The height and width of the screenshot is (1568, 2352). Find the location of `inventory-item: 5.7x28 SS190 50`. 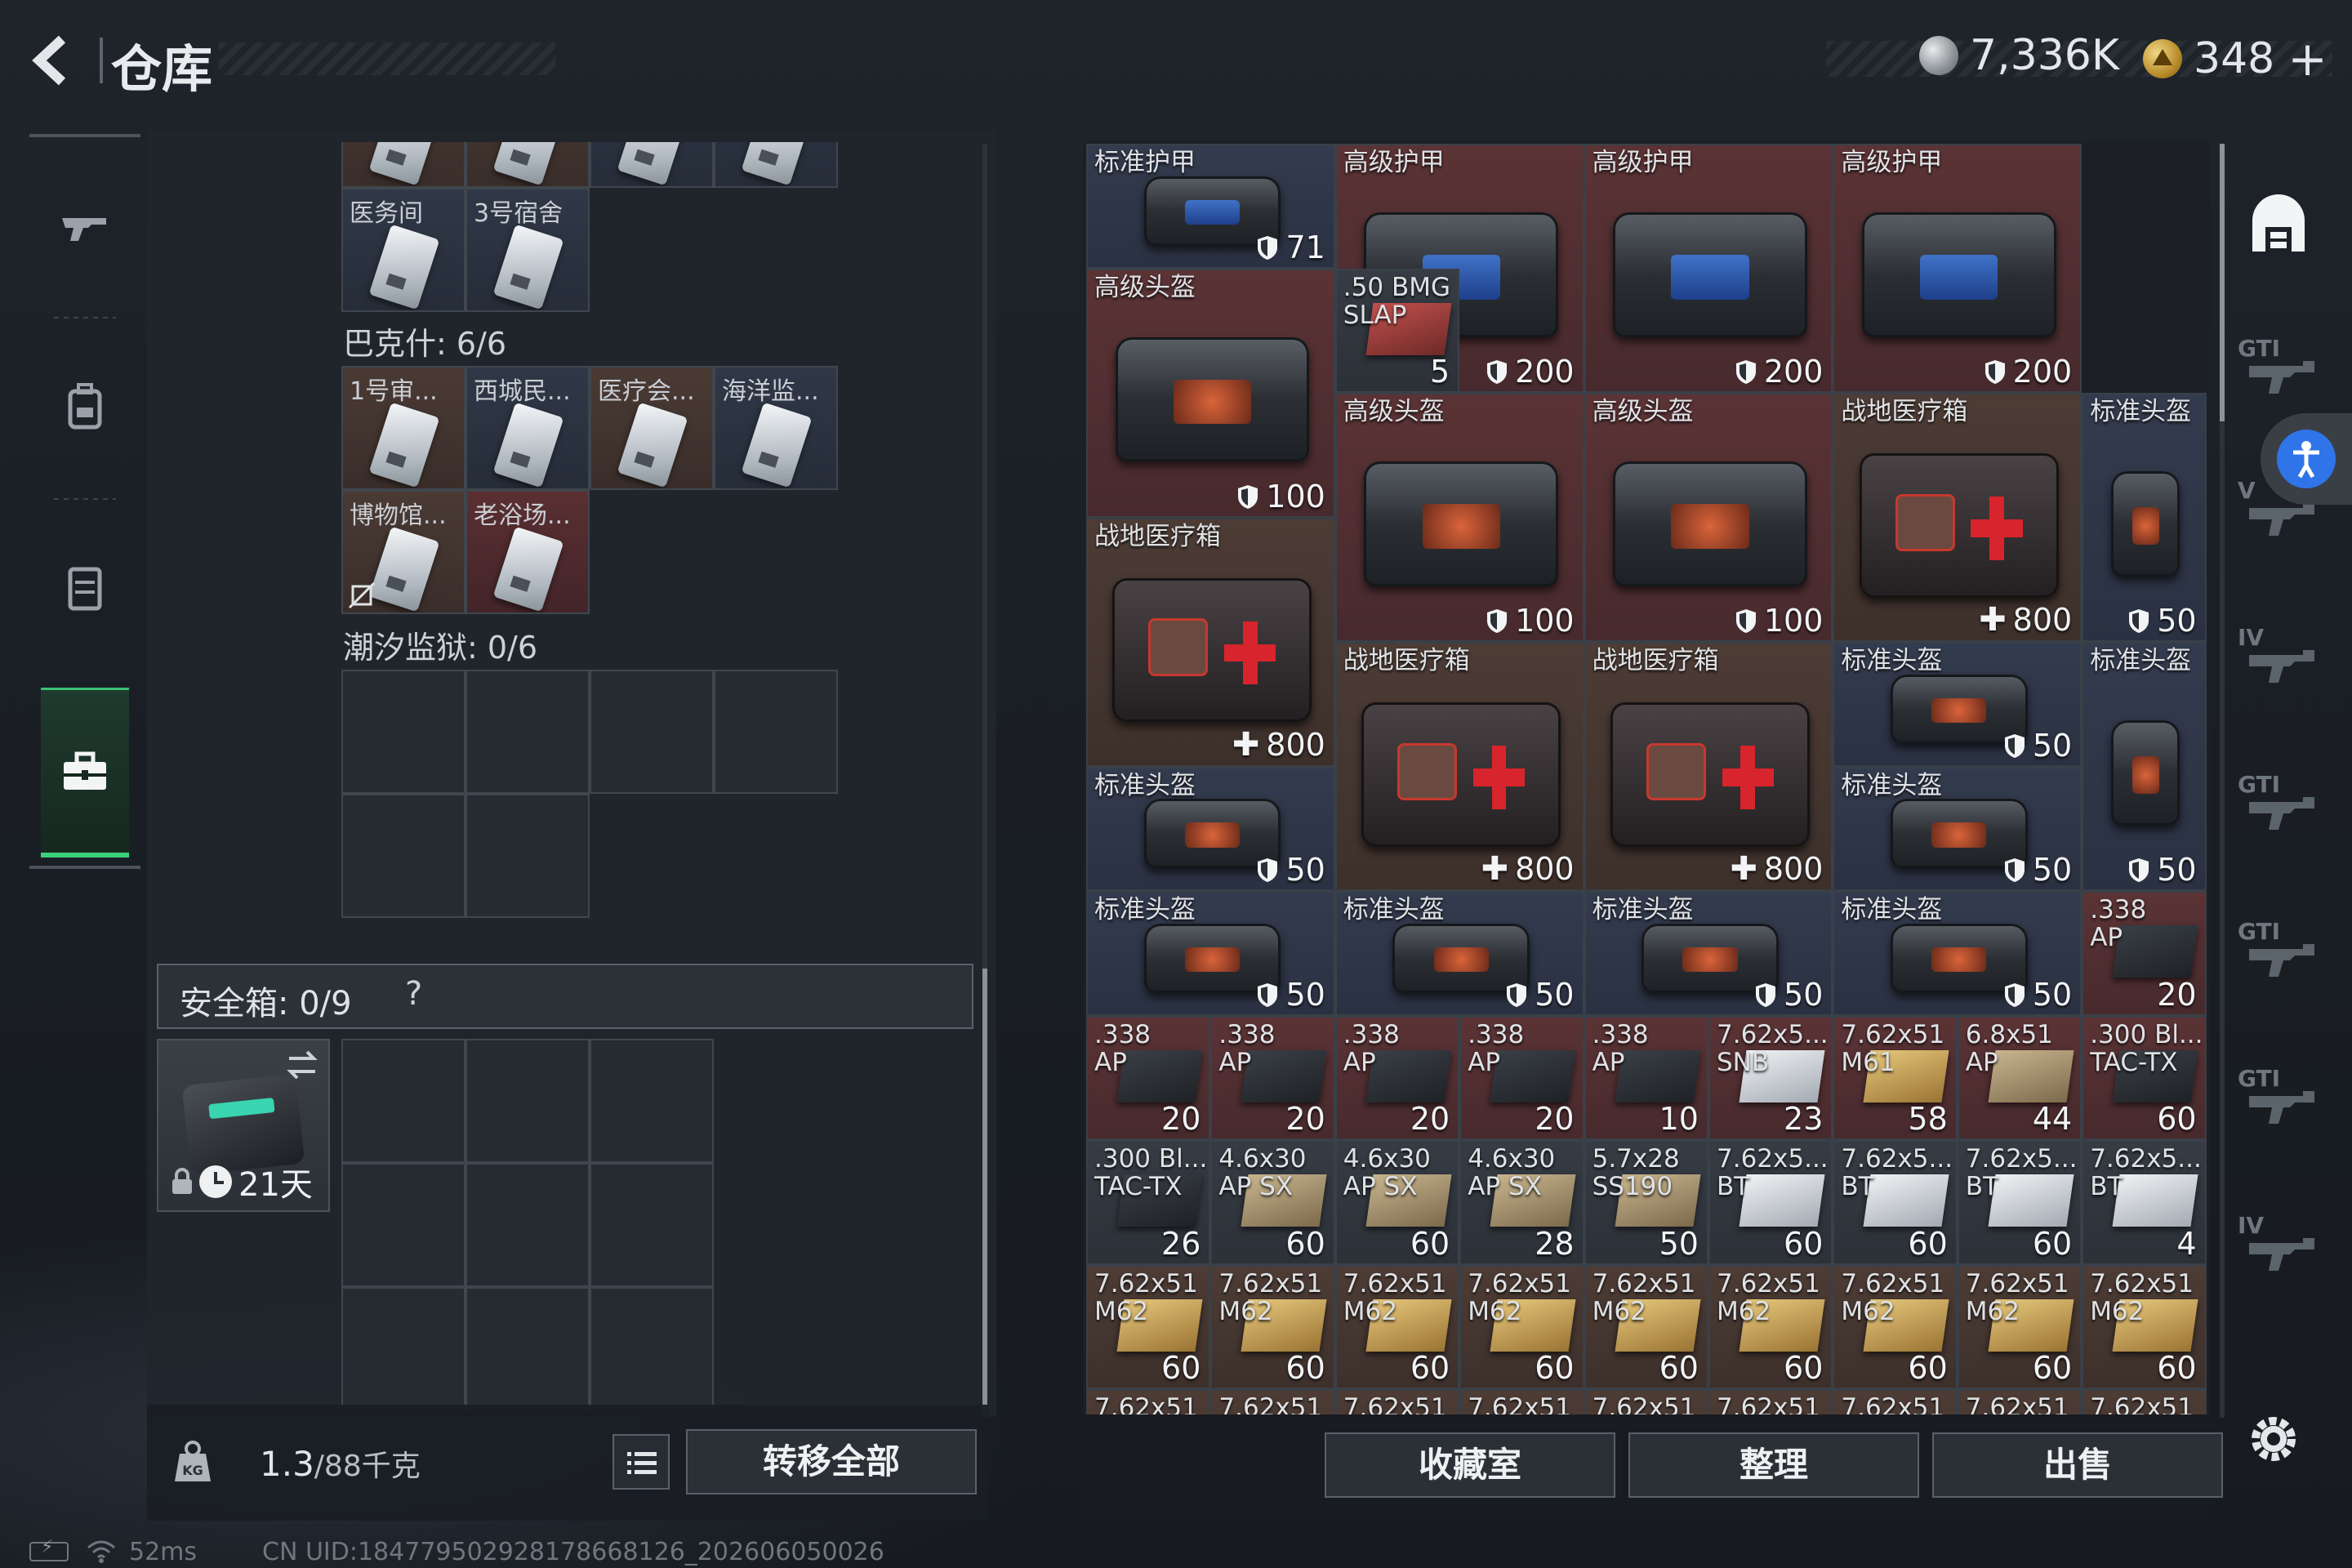

inventory-item: 5.7x28 SS190 50 is located at coordinates (1646, 1202).